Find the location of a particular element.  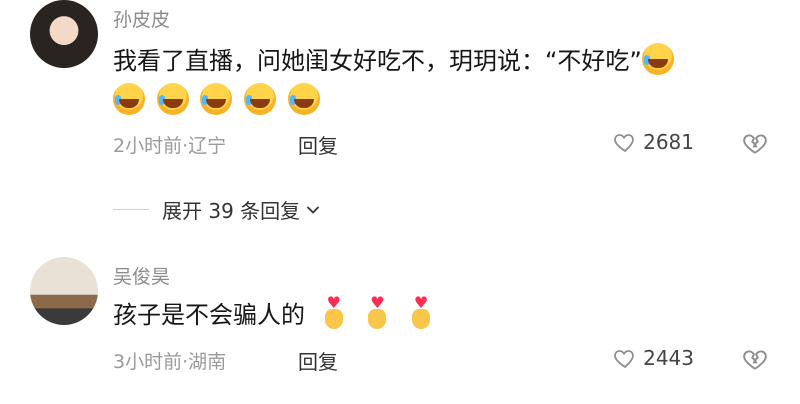

expand-replies-button: 展开 39 条回复 is located at coordinates (241, 209).